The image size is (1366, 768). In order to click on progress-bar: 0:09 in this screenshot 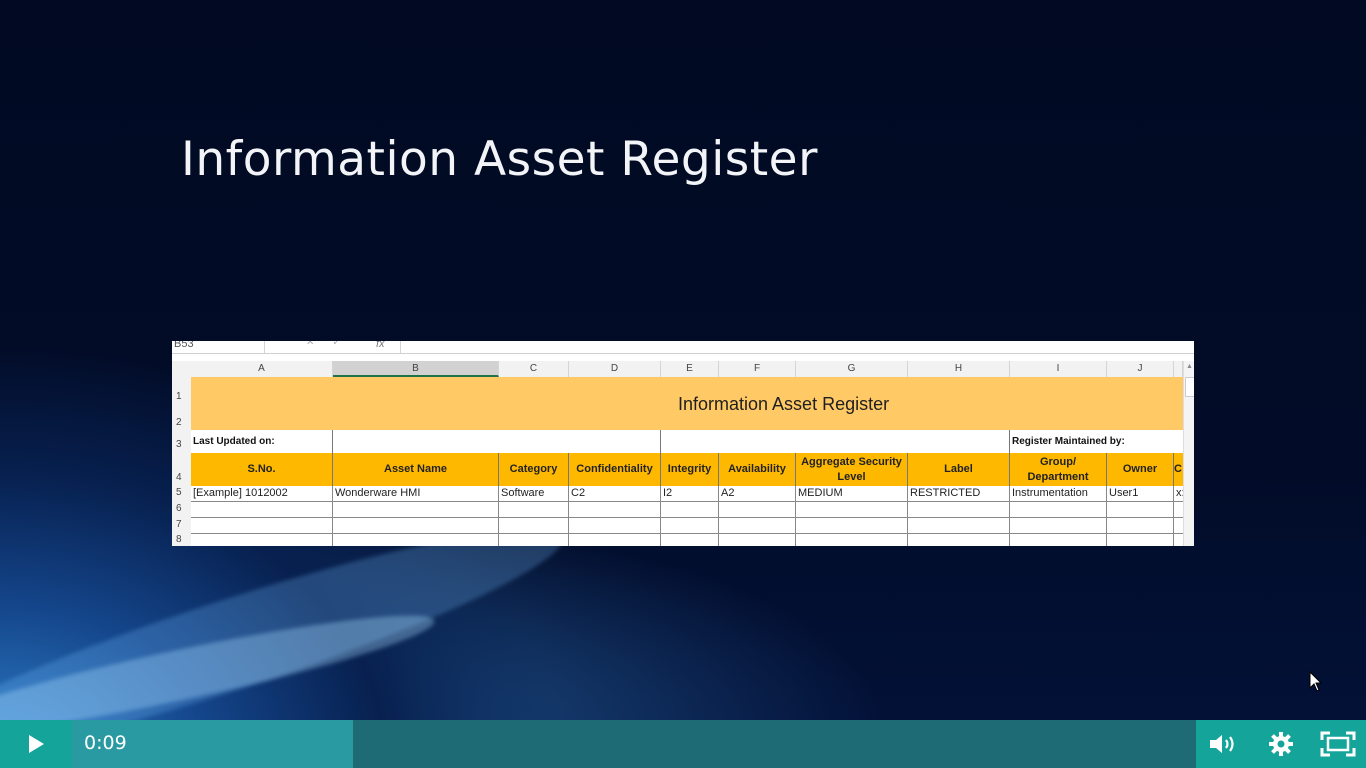, I will do `click(634, 744)`.